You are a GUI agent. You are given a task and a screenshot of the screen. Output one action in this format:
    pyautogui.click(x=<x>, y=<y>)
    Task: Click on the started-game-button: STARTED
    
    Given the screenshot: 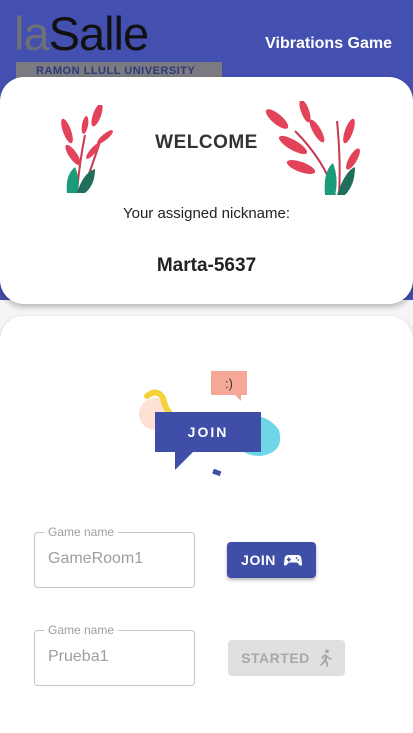 What is the action you would take?
    pyautogui.click(x=286, y=658)
    